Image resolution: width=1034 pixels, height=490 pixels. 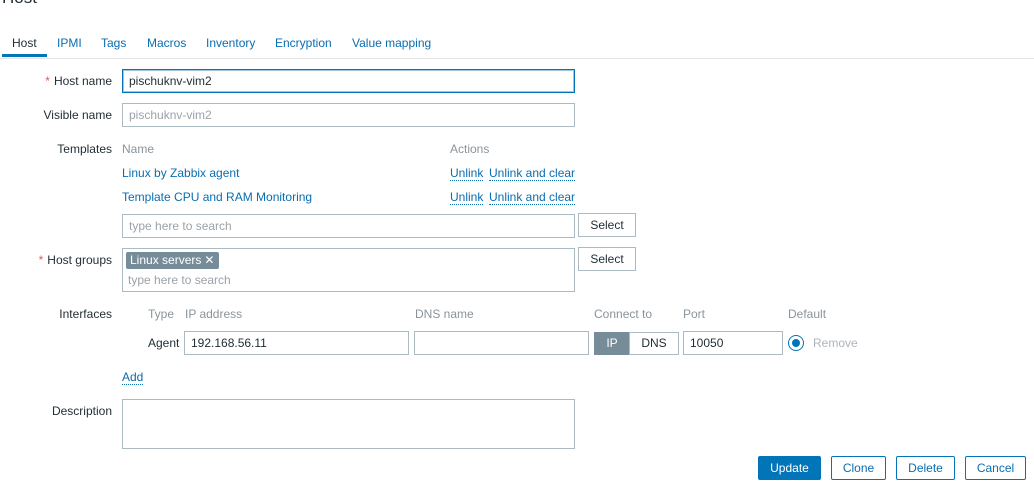 What do you see at coordinates (164, 343) in the screenshot?
I see `interface-type: Agent` at bounding box center [164, 343].